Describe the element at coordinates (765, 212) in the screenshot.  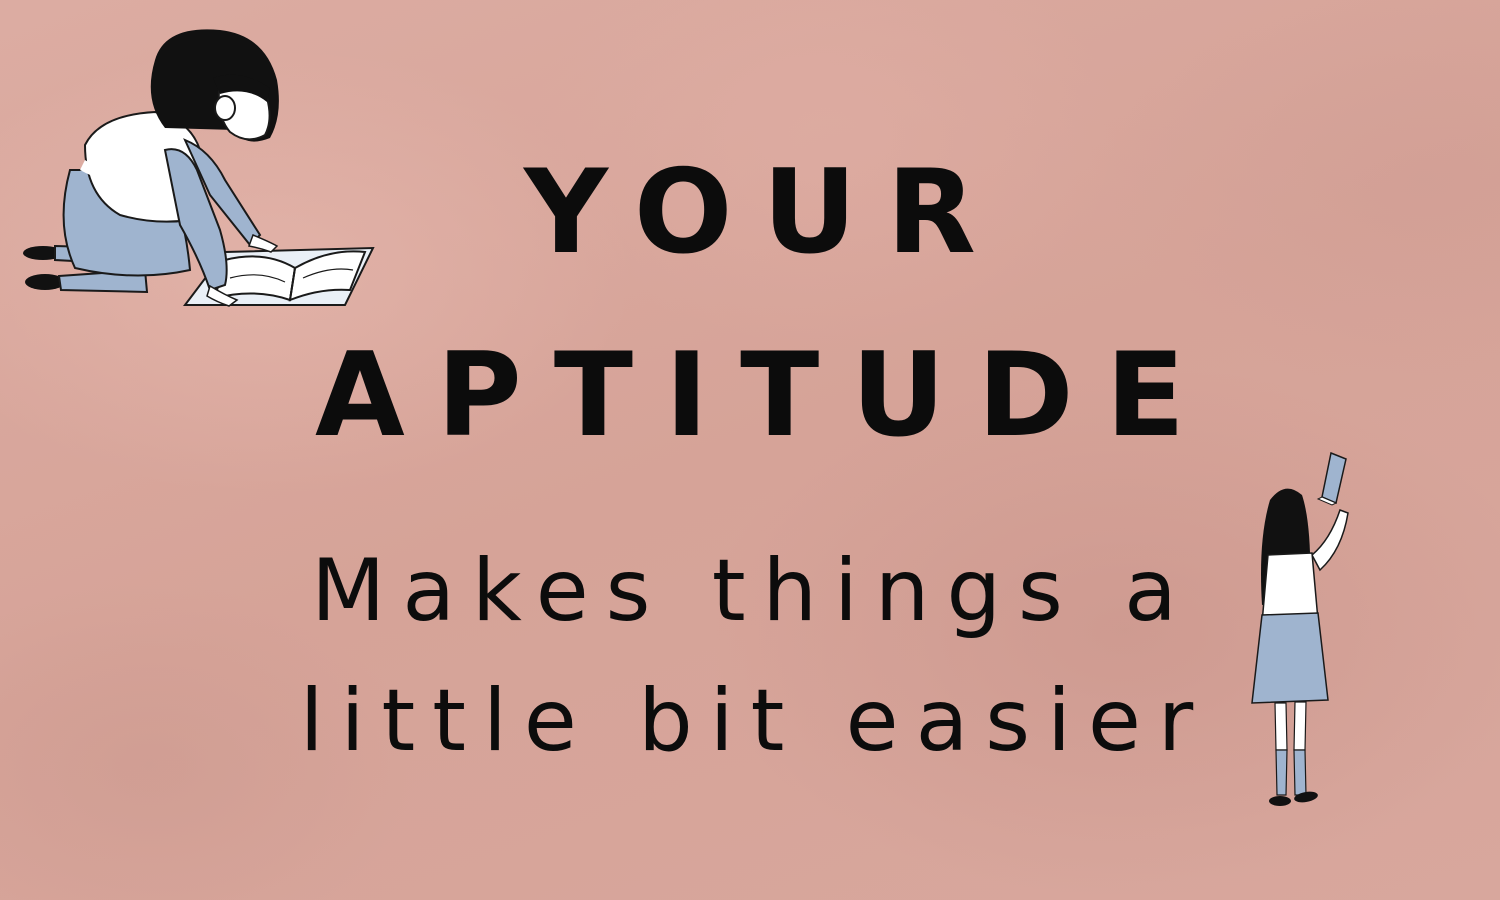
I see `headline-line-1: YOUR` at that location.